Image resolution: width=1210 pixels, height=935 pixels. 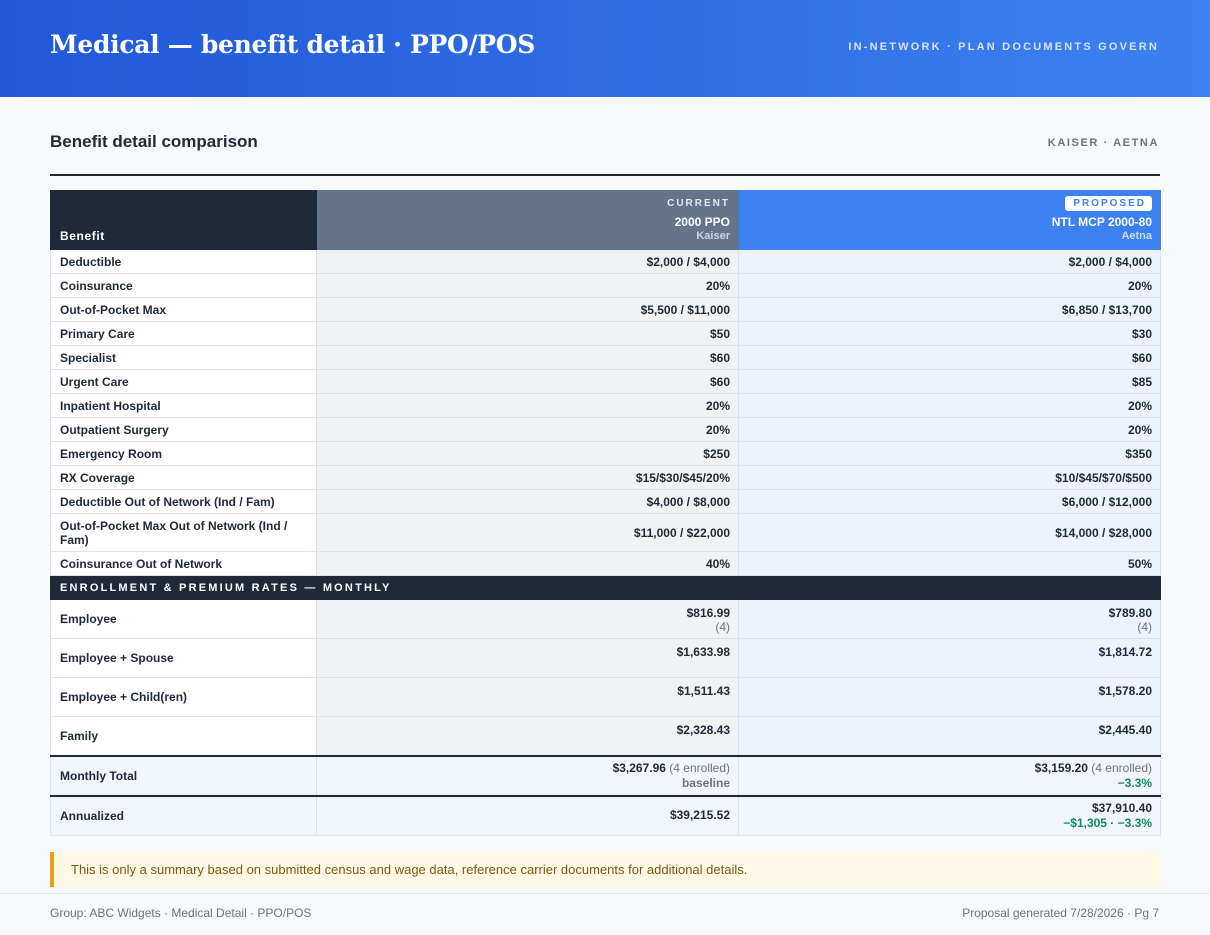 What do you see at coordinates (699, 815) in the screenshot?
I see `current-annualized-amount: $39,215.52` at bounding box center [699, 815].